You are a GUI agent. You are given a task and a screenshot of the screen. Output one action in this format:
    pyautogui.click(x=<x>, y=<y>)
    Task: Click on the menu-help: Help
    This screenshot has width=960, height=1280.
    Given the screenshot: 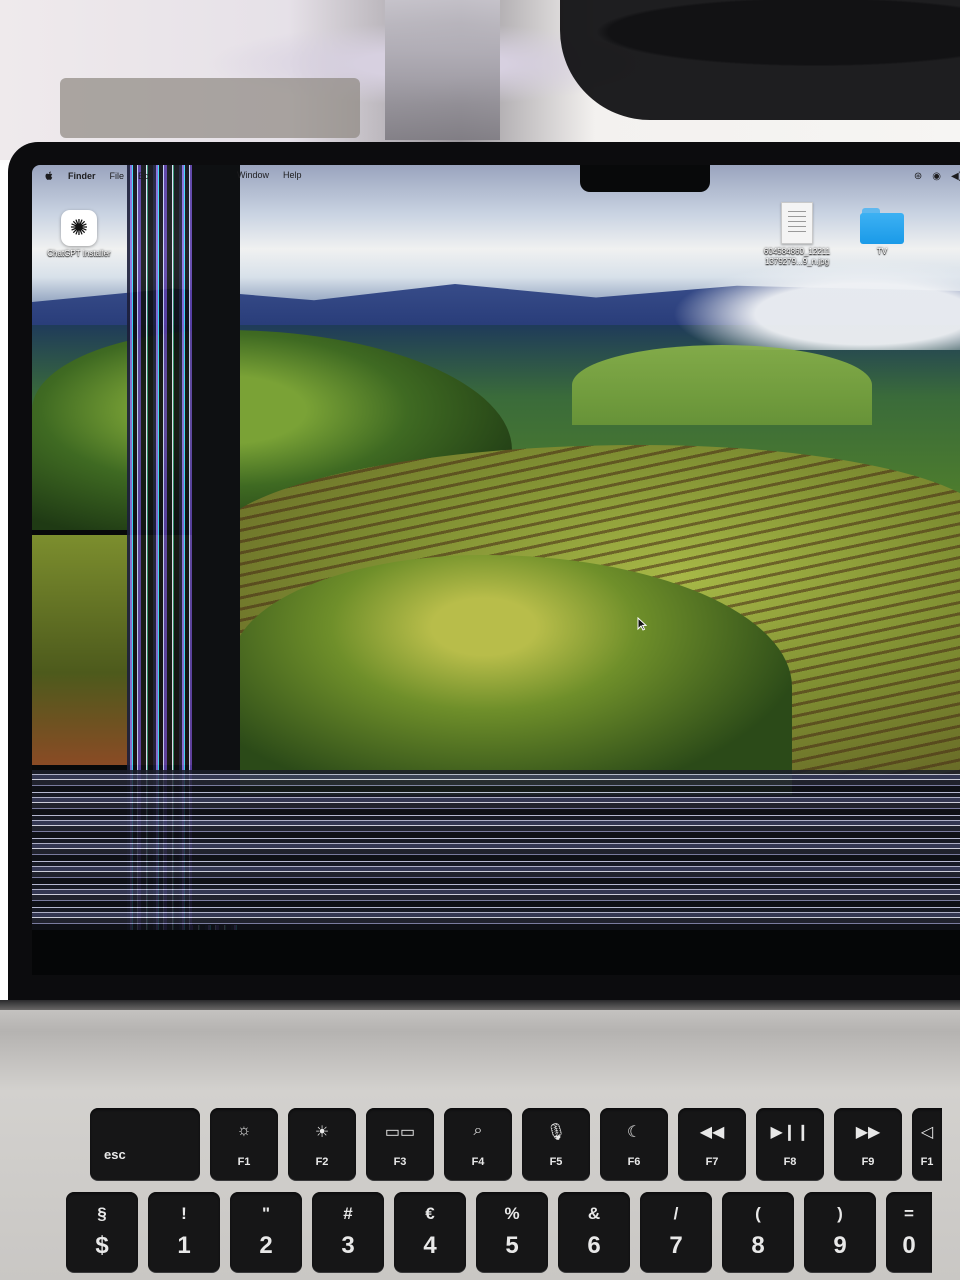 What is the action you would take?
    pyautogui.click(x=292, y=175)
    